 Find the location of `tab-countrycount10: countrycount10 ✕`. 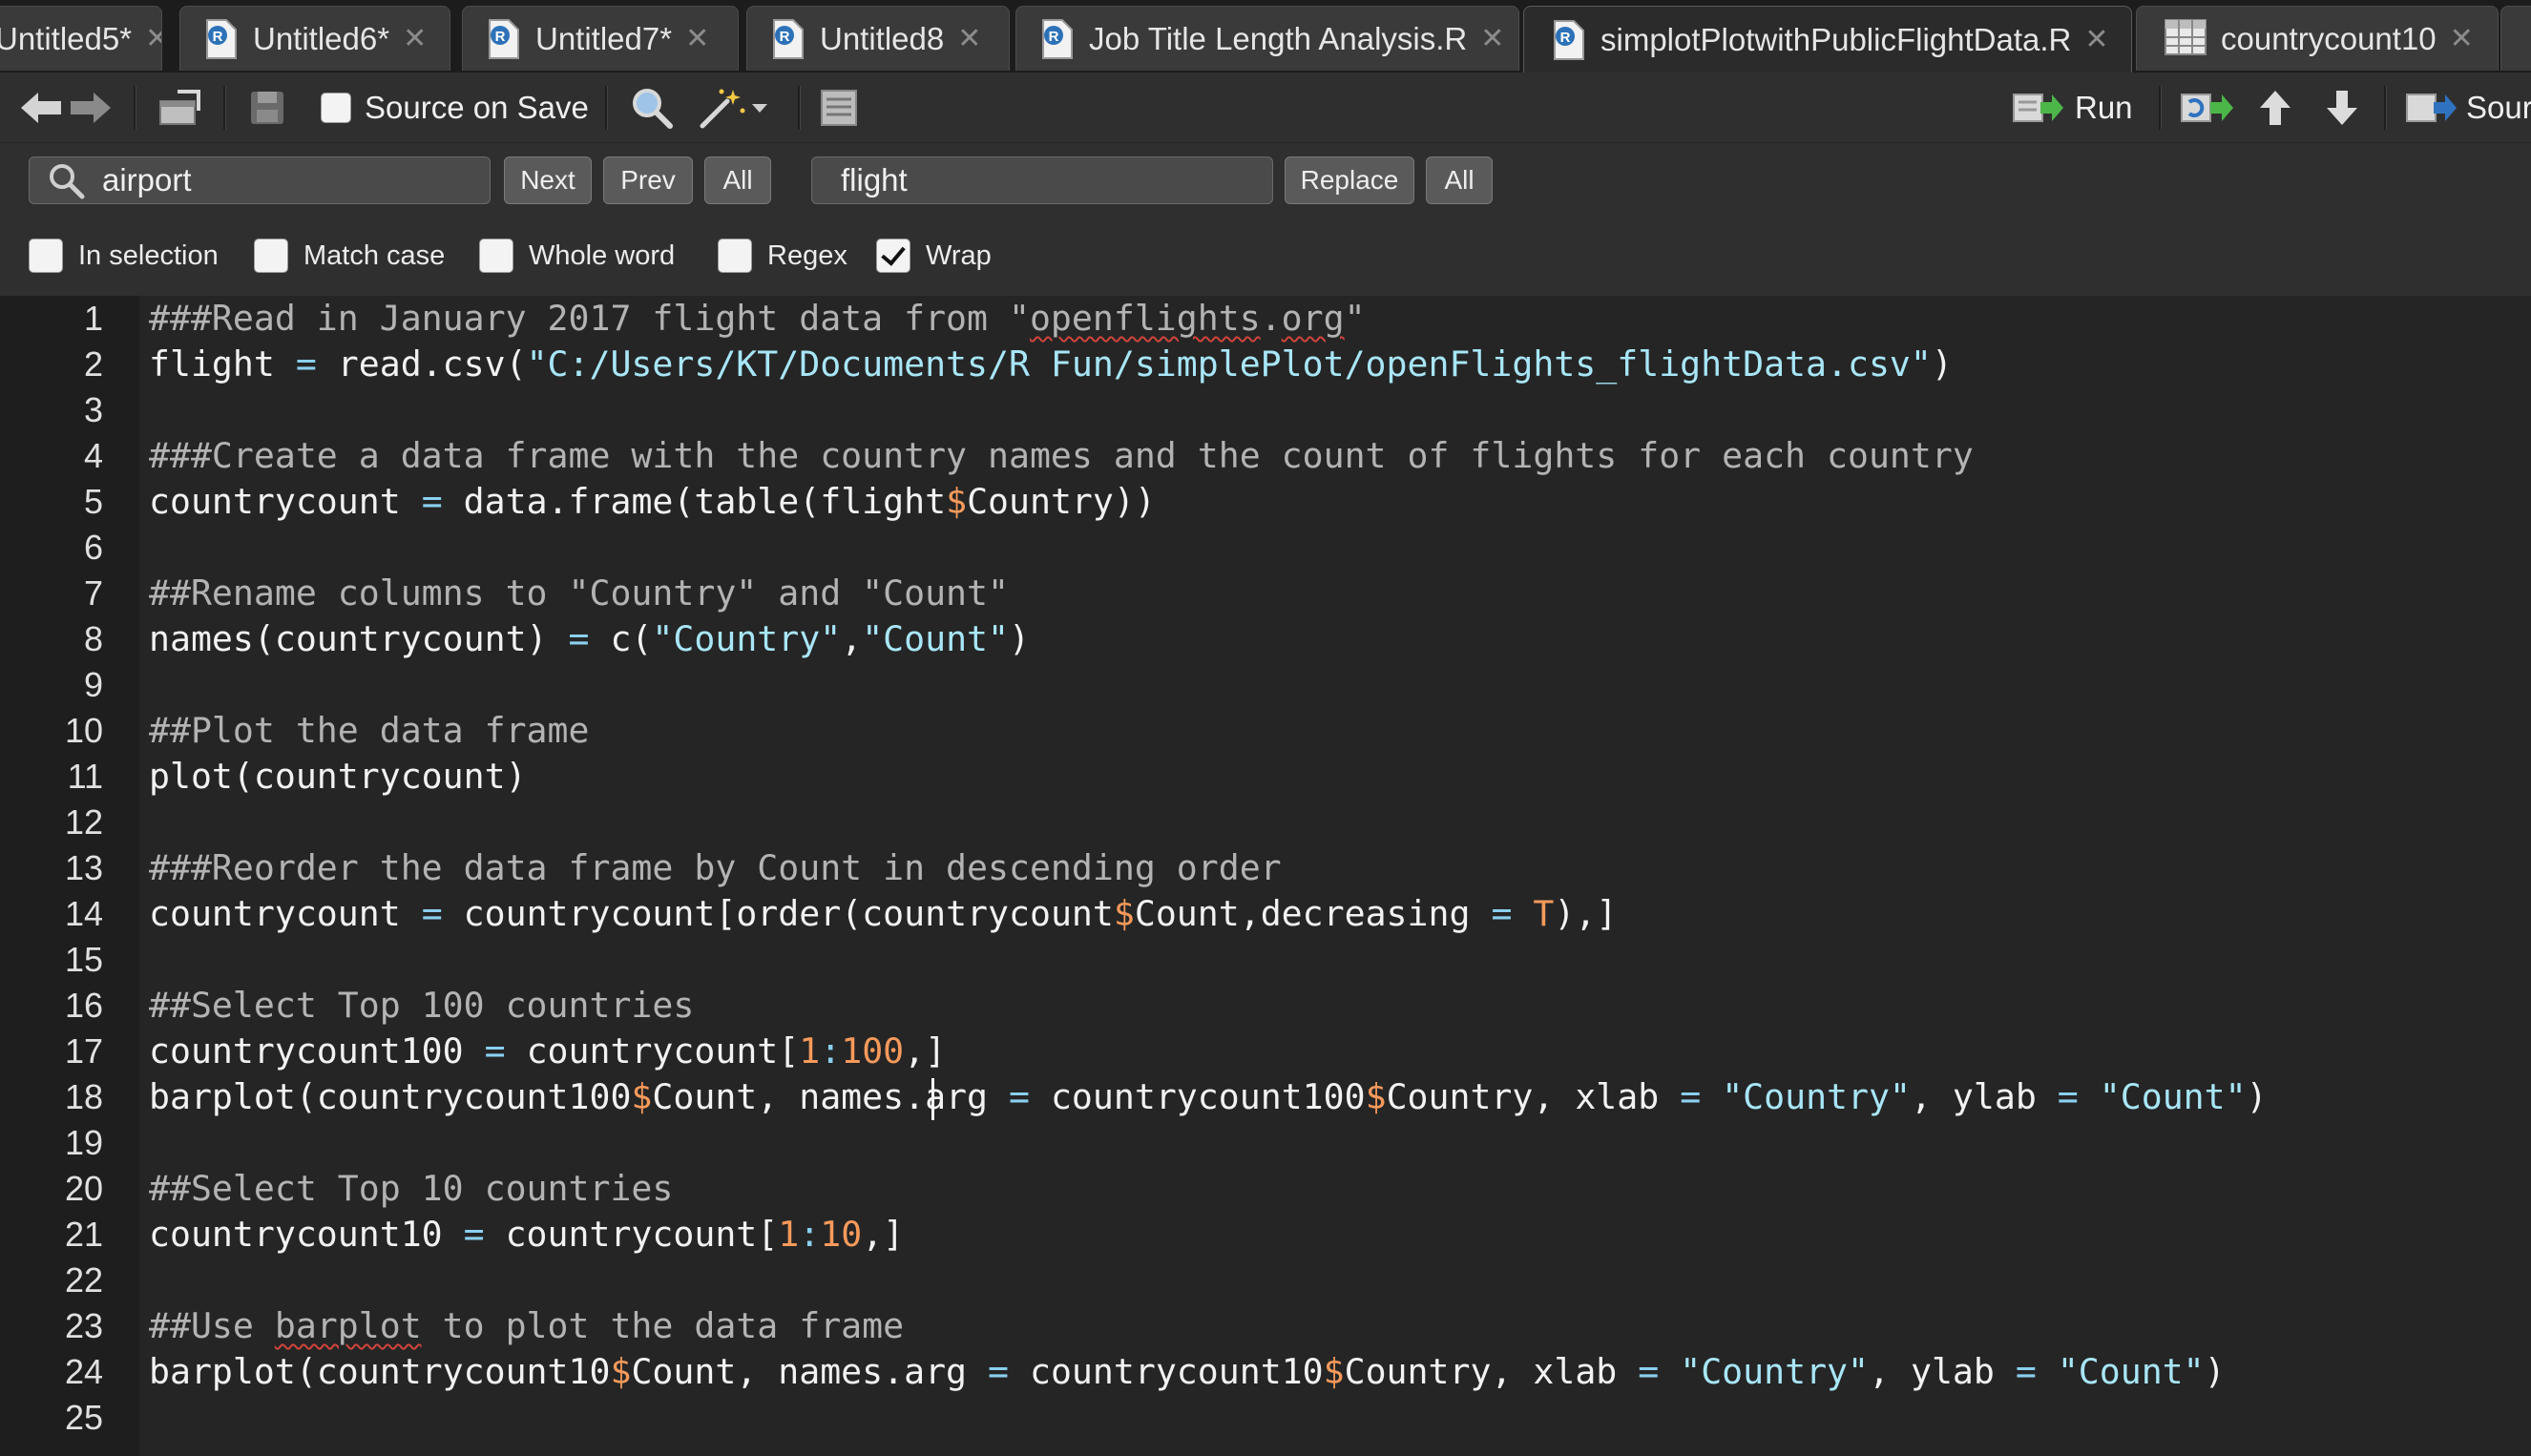

tab-countrycount10: countrycount10 ✕ is located at coordinates (2317, 39).